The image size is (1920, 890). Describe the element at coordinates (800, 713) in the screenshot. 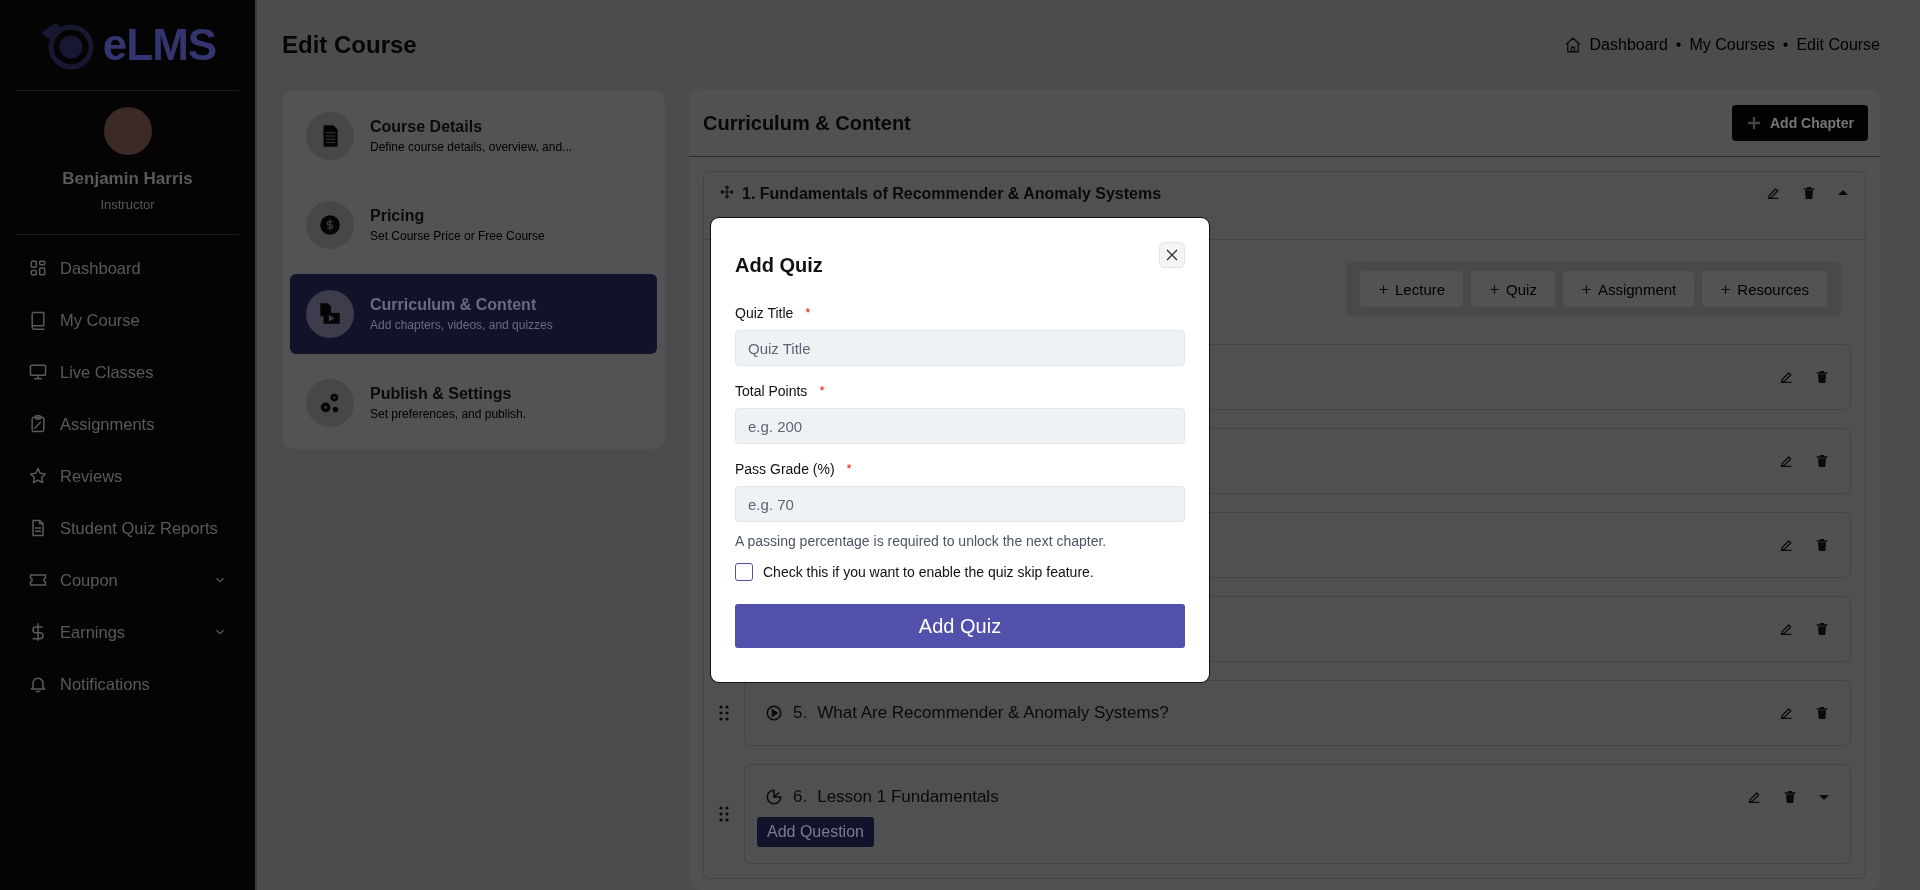

I see `lesson-number: 5.` at that location.